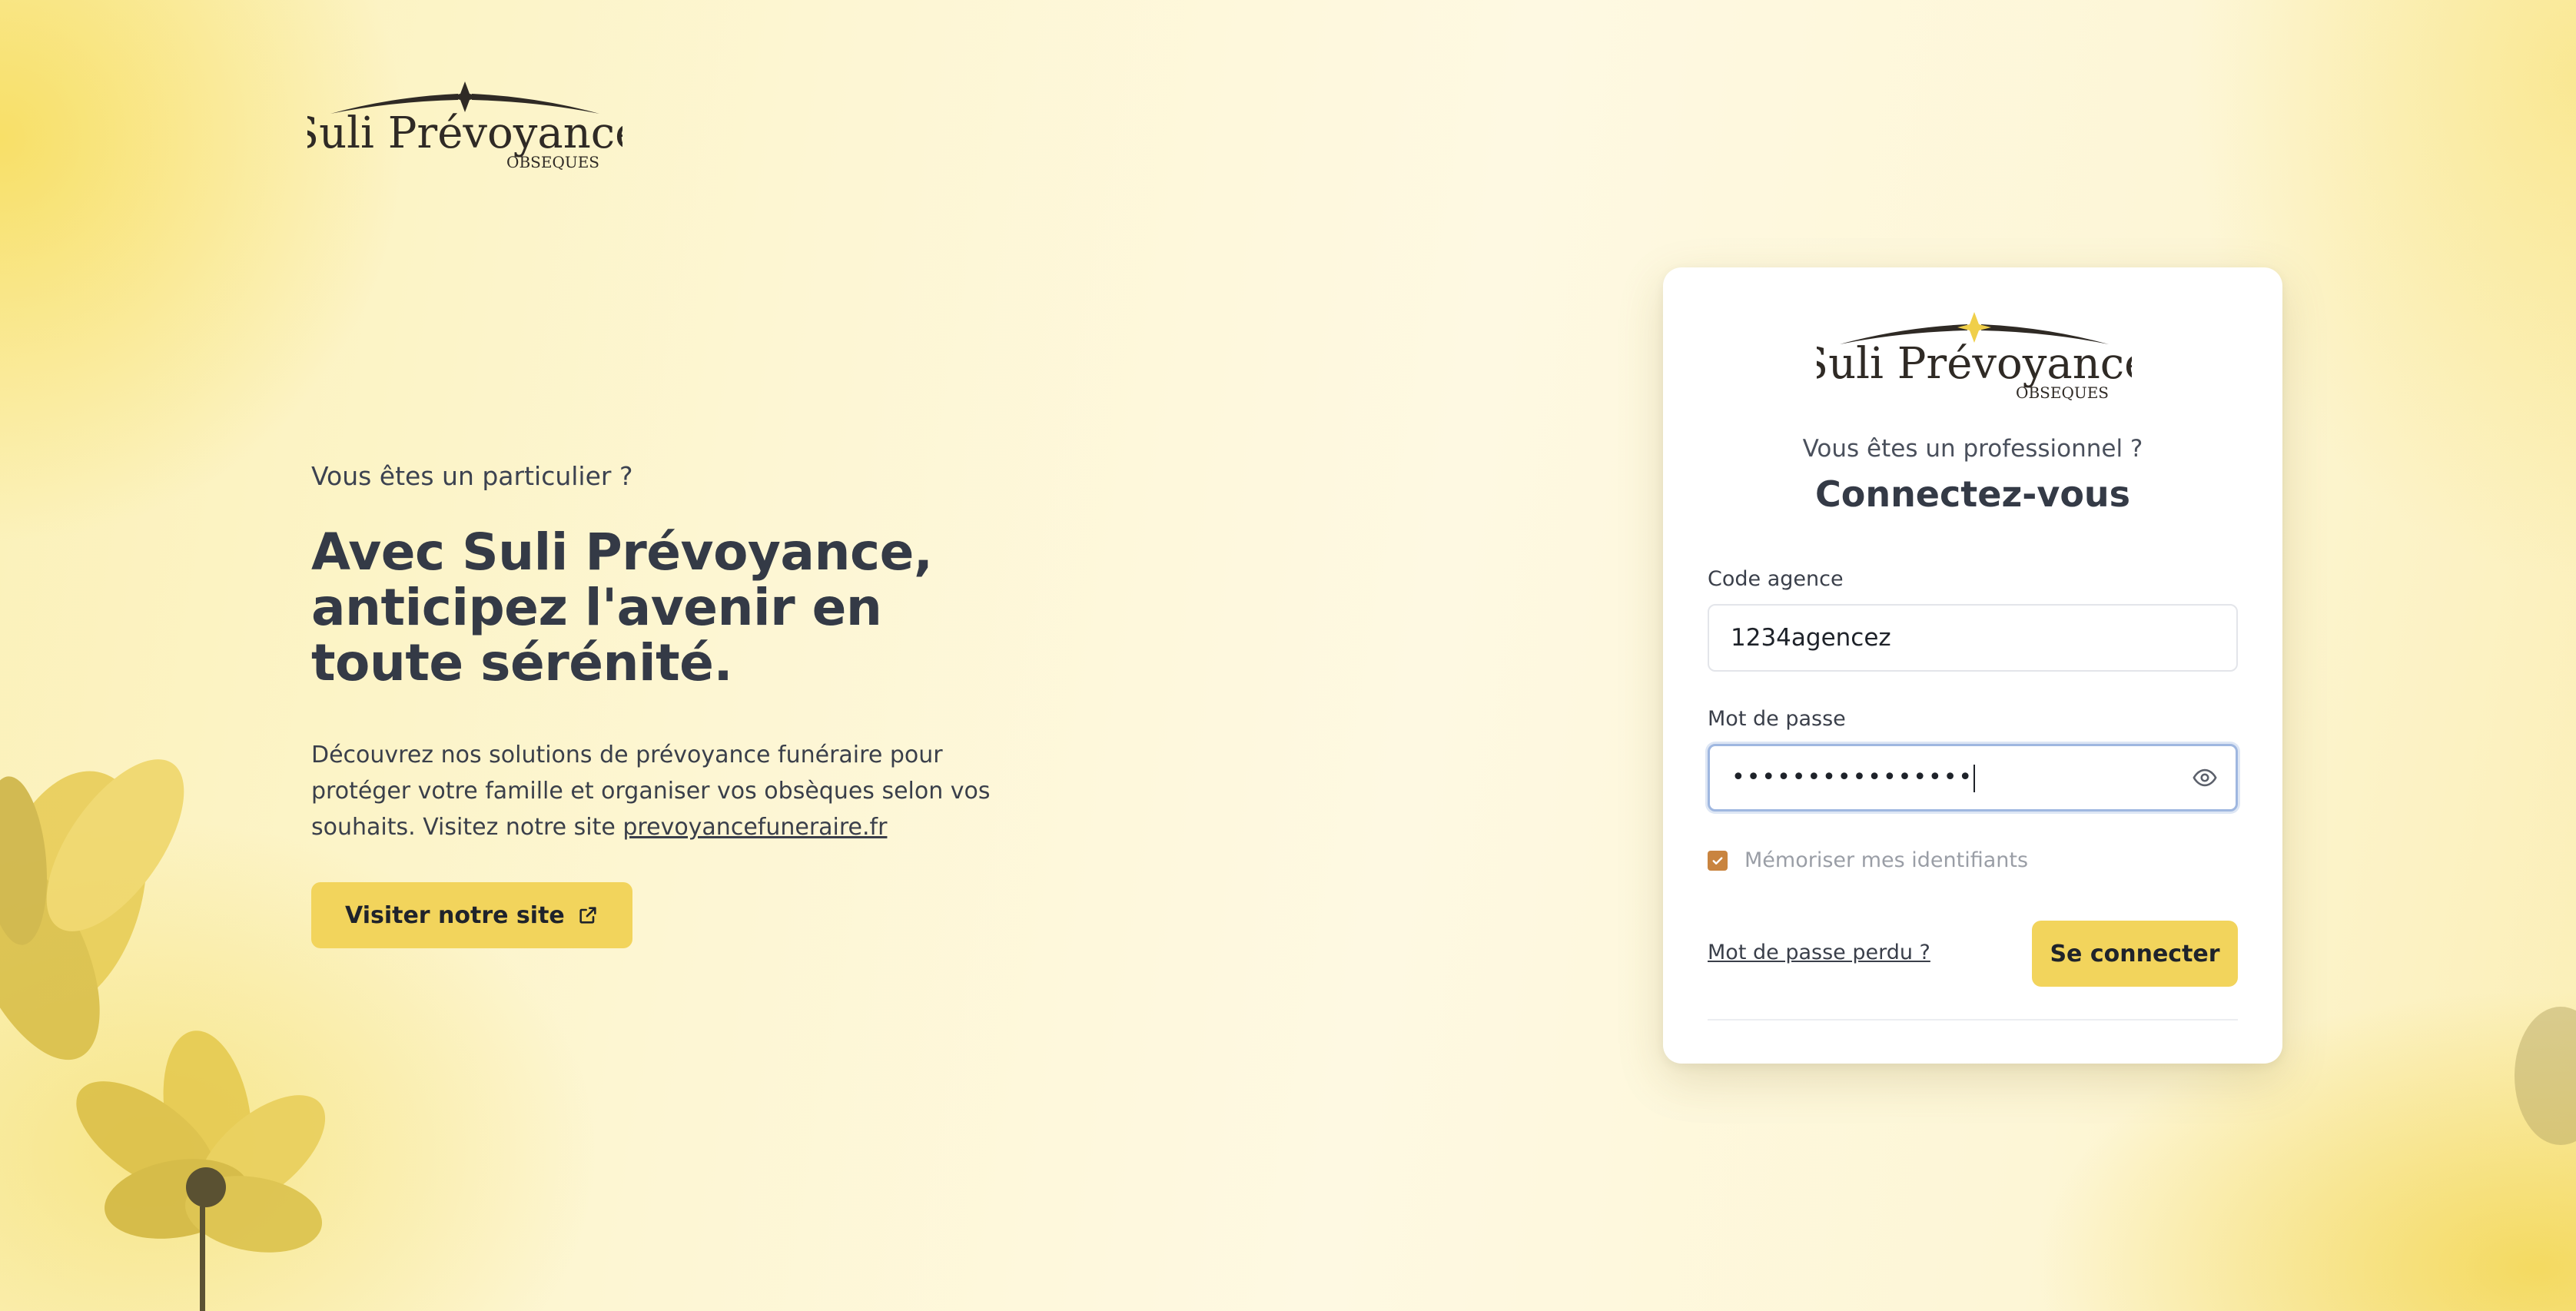 This screenshot has width=2576, height=1311. Describe the element at coordinates (1886, 860) in the screenshot. I see `remember-me-label: Mémoriser mes identifiants` at that location.